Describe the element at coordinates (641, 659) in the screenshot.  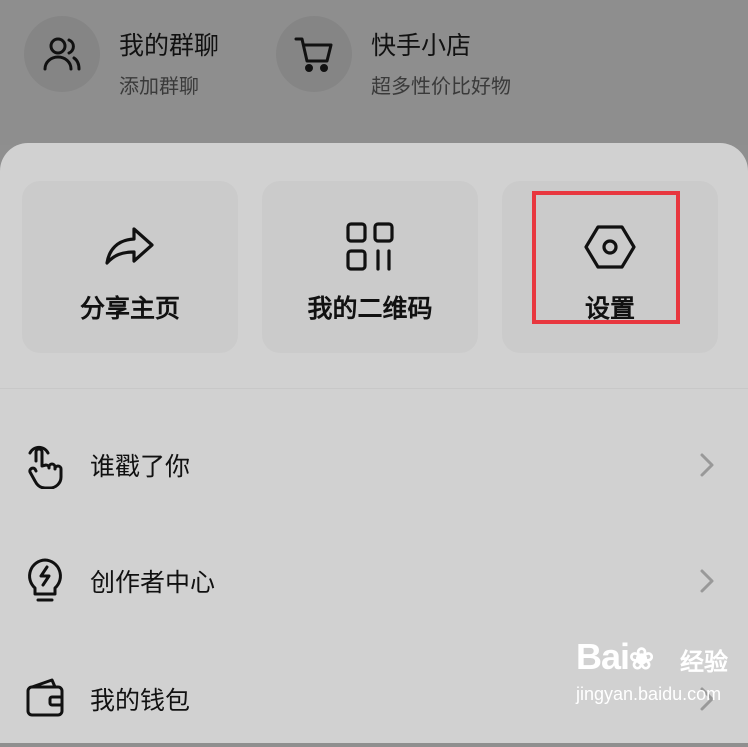
I see `paw-icon: ❀` at that location.